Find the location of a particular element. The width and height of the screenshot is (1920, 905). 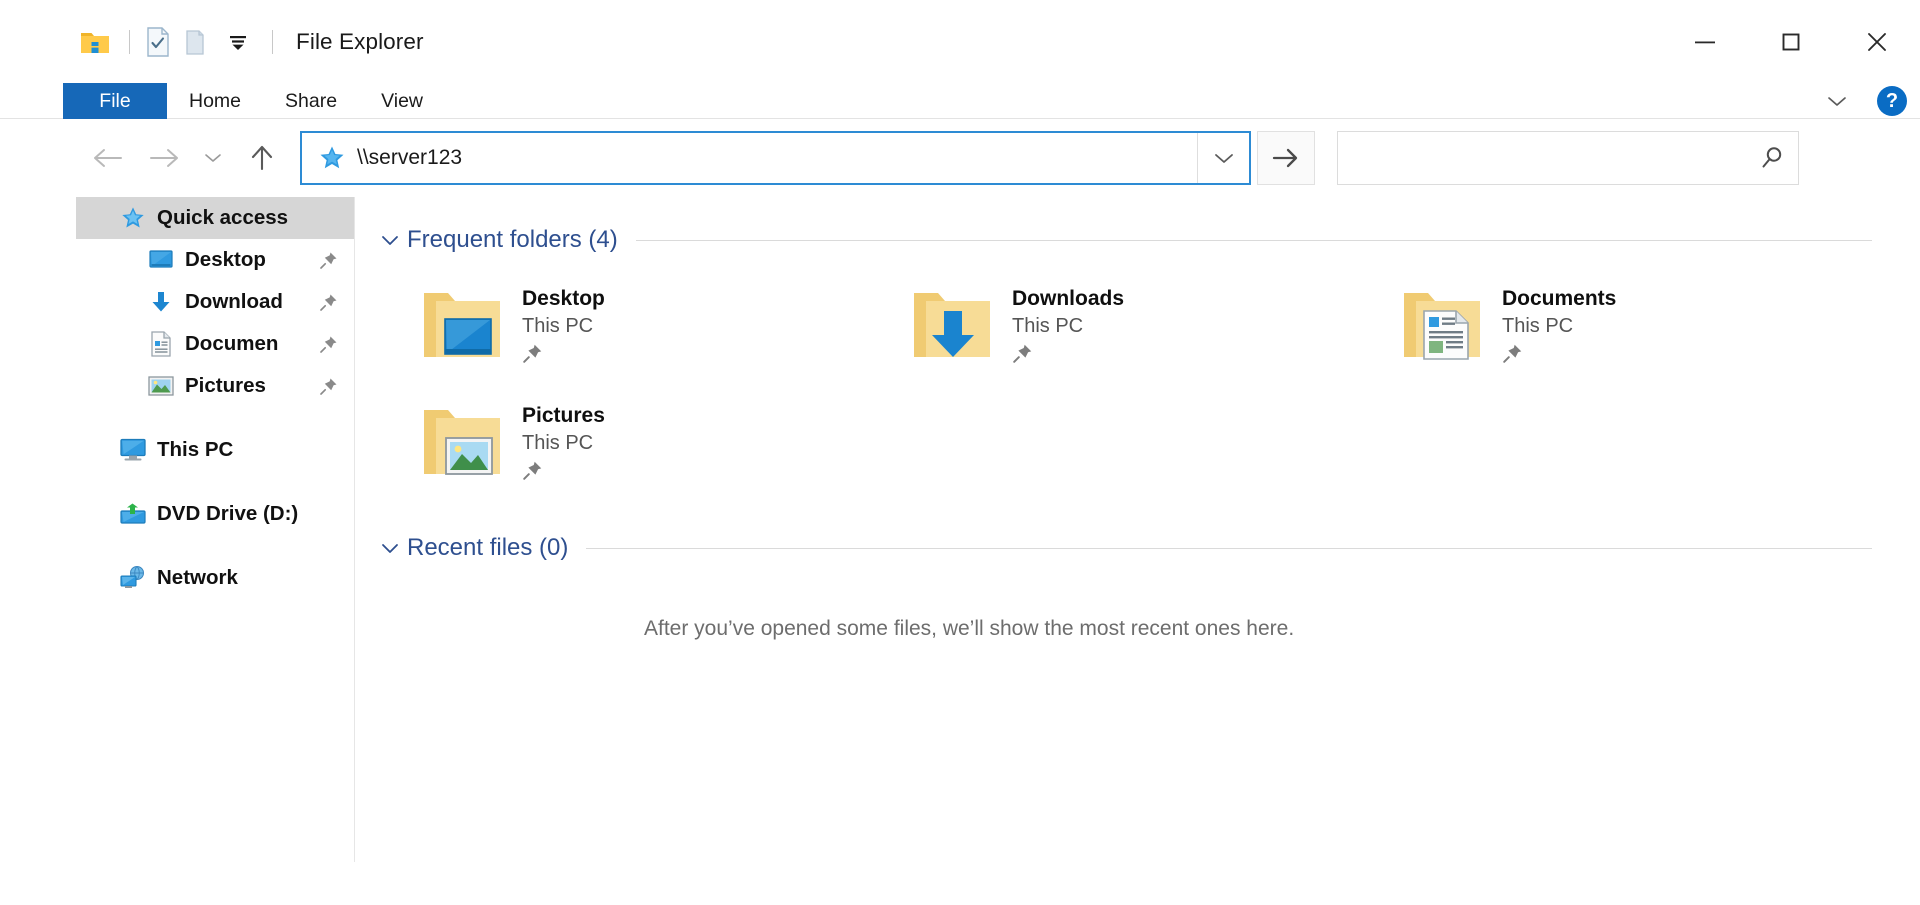

folder-tile-pictures: Pictures This PC is located at coordinates (659, 446).